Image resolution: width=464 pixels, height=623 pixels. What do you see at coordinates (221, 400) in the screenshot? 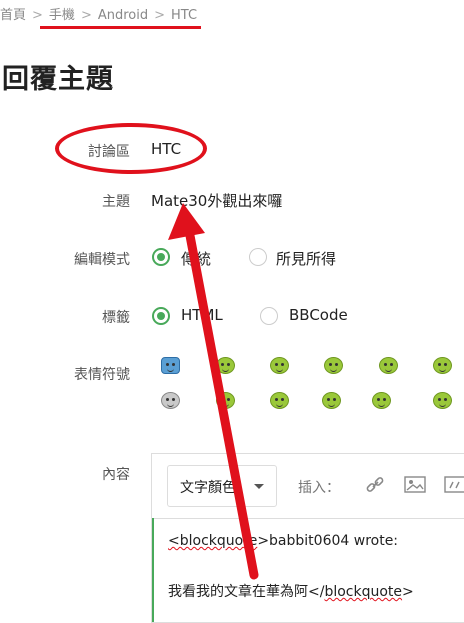
I see `red-arrow-shaft` at bounding box center [221, 400].